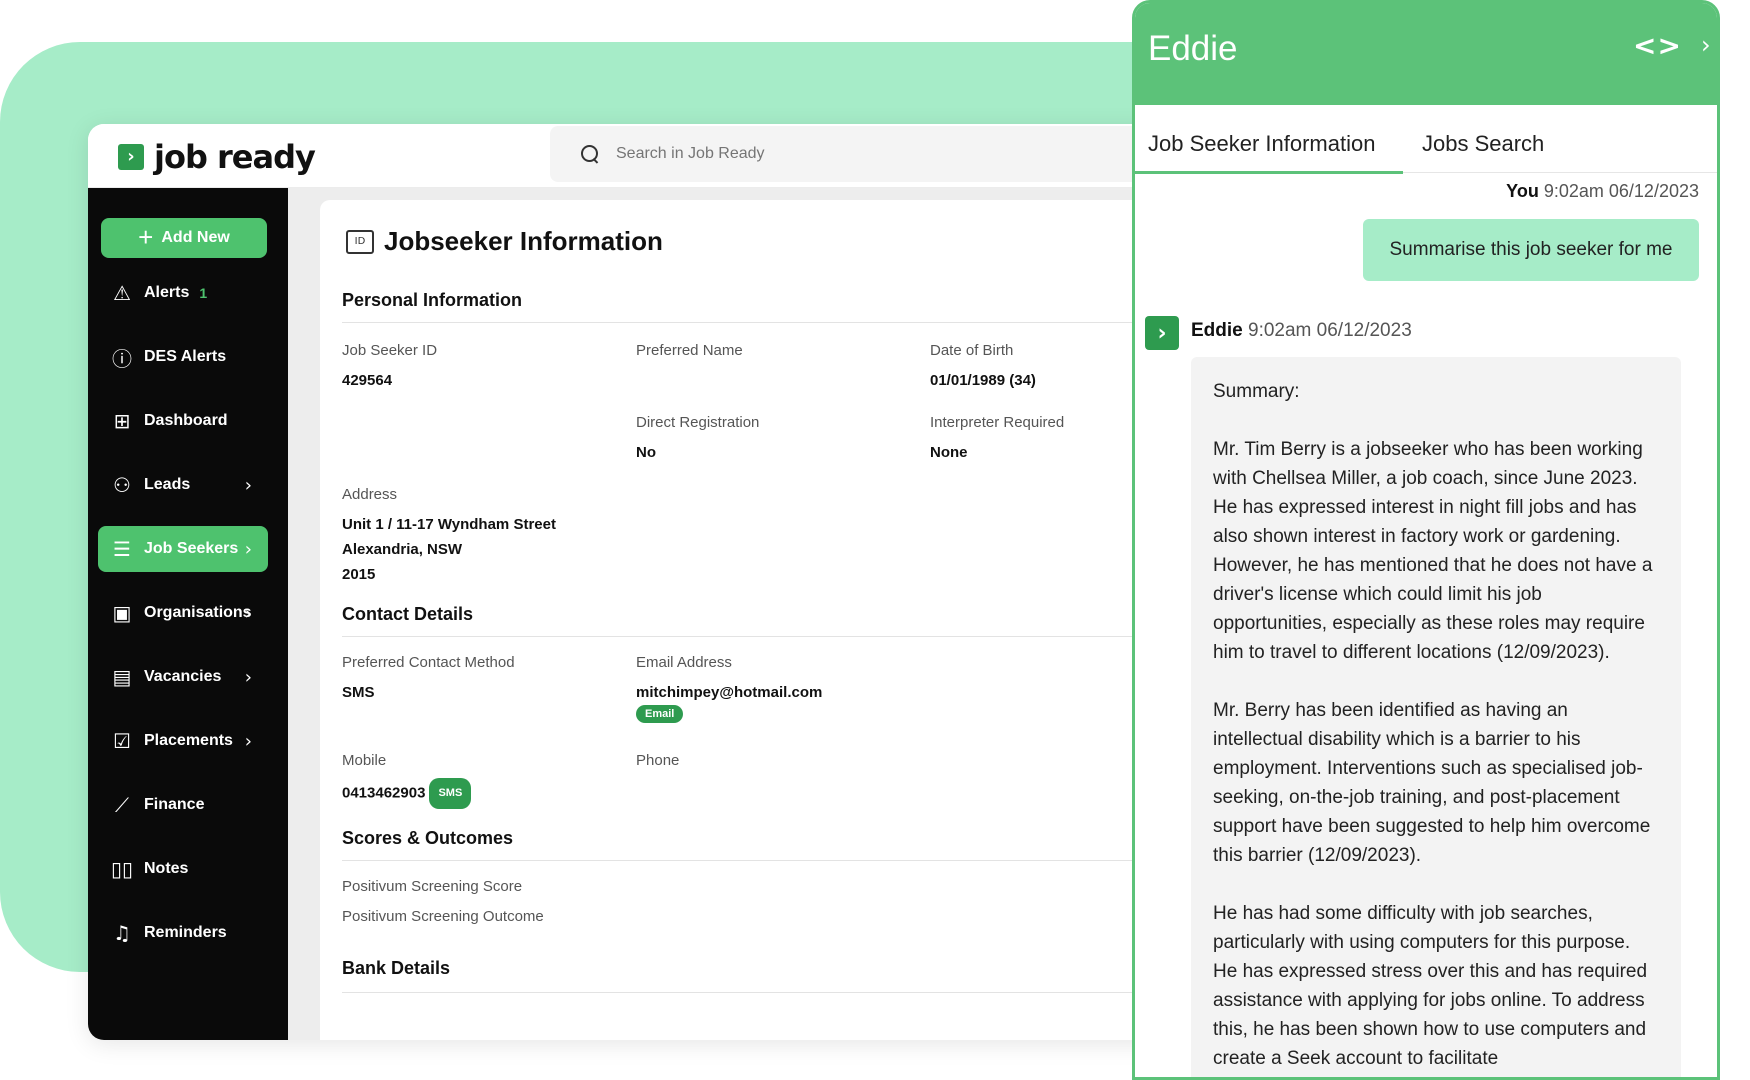  Describe the element at coordinates (195, 237) in the screenshot. I see `add-new-label: Add New` at that location.